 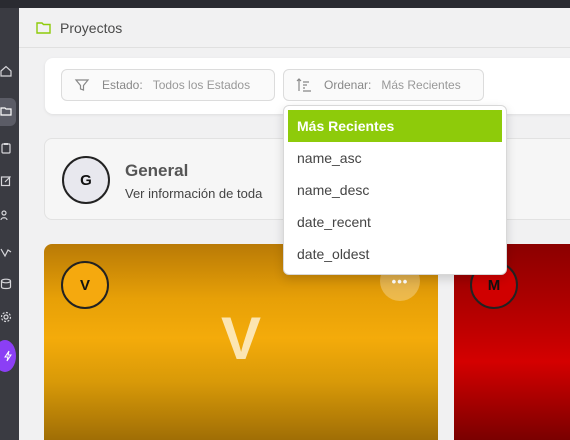 I want to click on ordenar-value: Más Recientes, so click(x=421, y=85).